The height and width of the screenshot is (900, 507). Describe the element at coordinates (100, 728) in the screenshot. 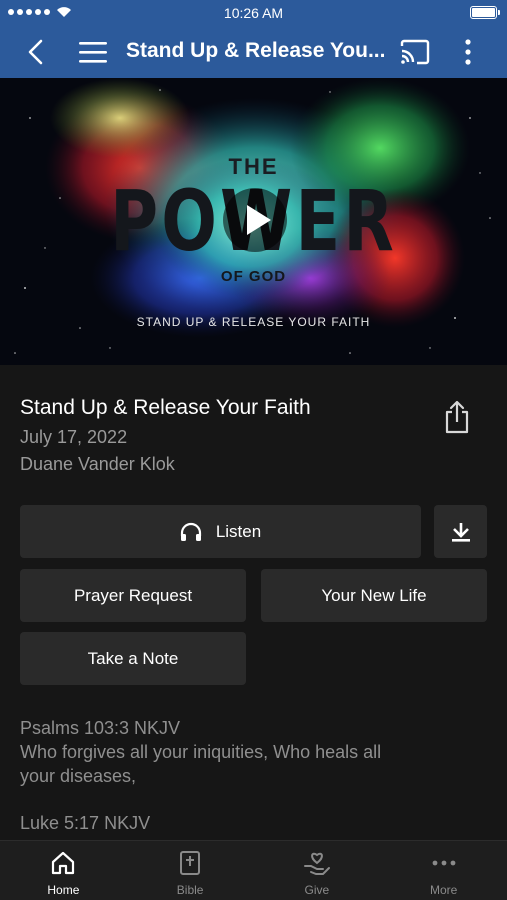

I see `scripture-reference: Psalms 103:3 NKJV` at that location.